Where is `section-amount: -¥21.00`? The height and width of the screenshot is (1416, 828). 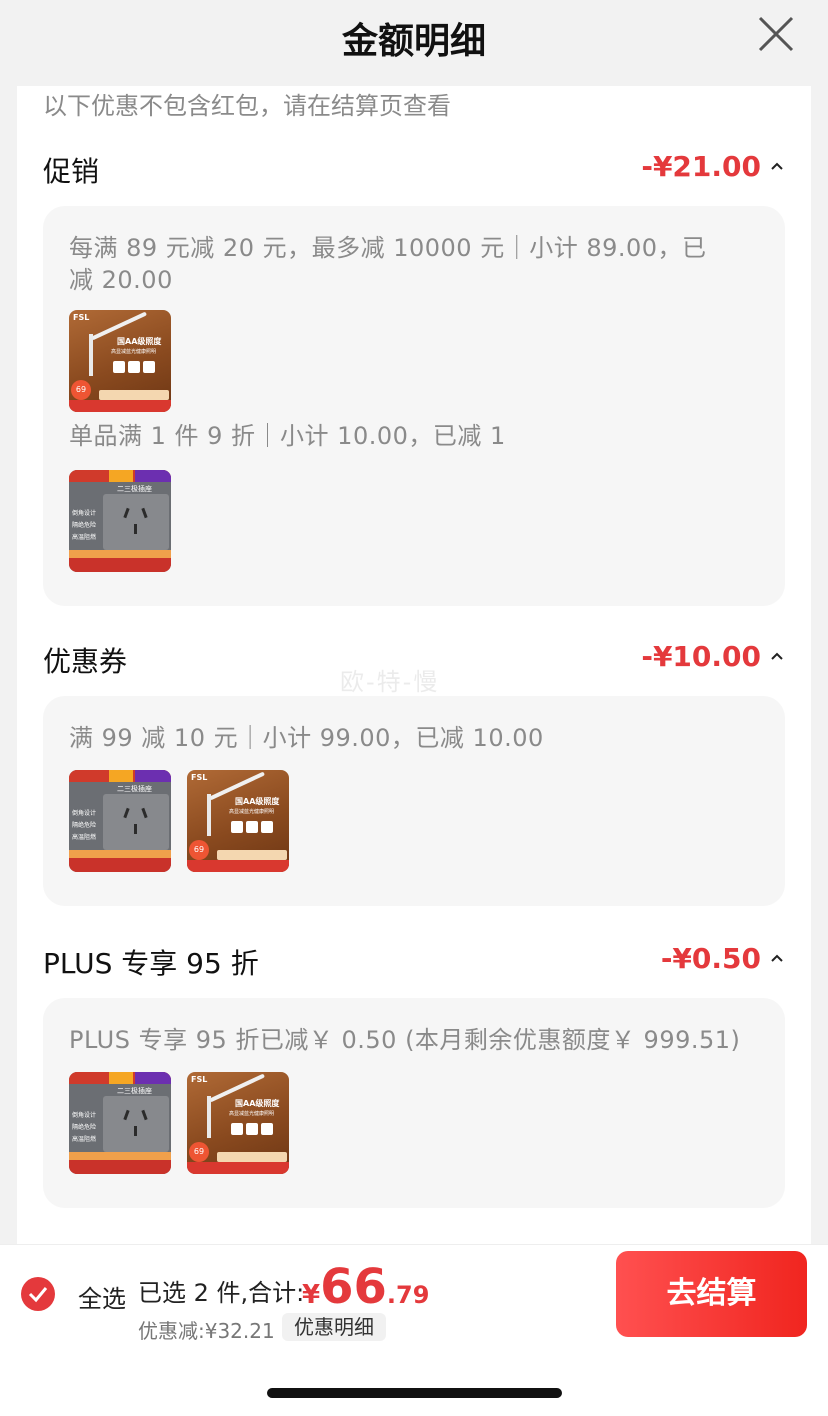
section-amount: -¥21.00 is located at coordinates (701, 166).